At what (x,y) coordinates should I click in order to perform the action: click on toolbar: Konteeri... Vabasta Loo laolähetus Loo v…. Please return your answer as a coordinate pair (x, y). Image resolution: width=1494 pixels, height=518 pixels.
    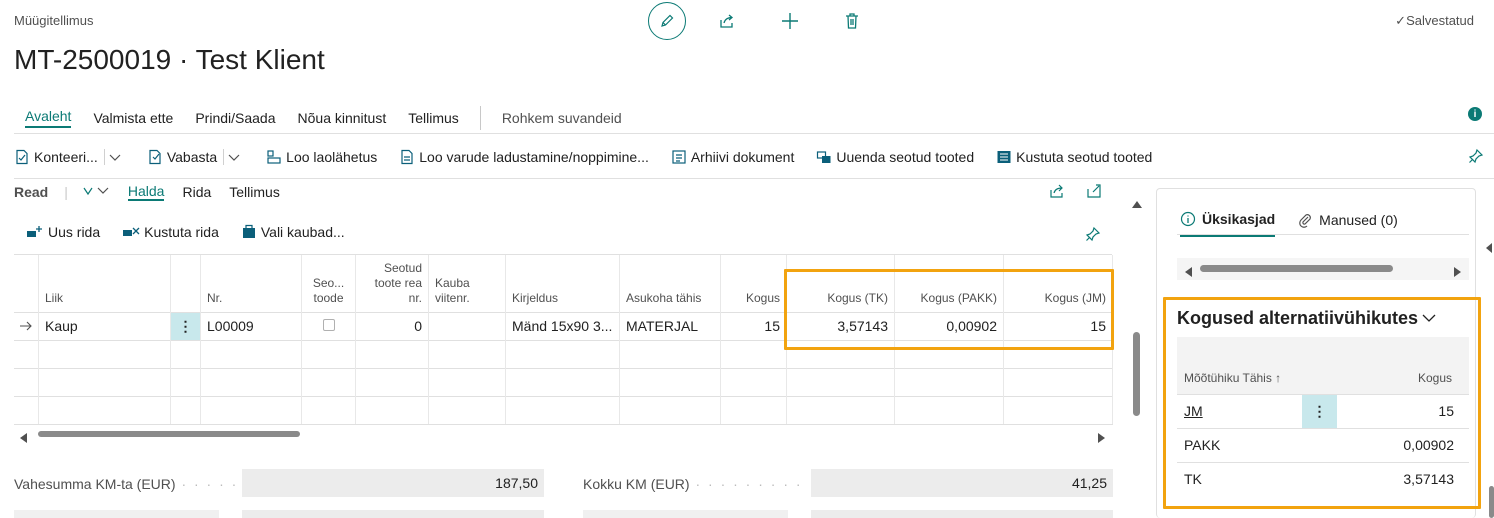
    Looking at the image, I should click on (594, 157).